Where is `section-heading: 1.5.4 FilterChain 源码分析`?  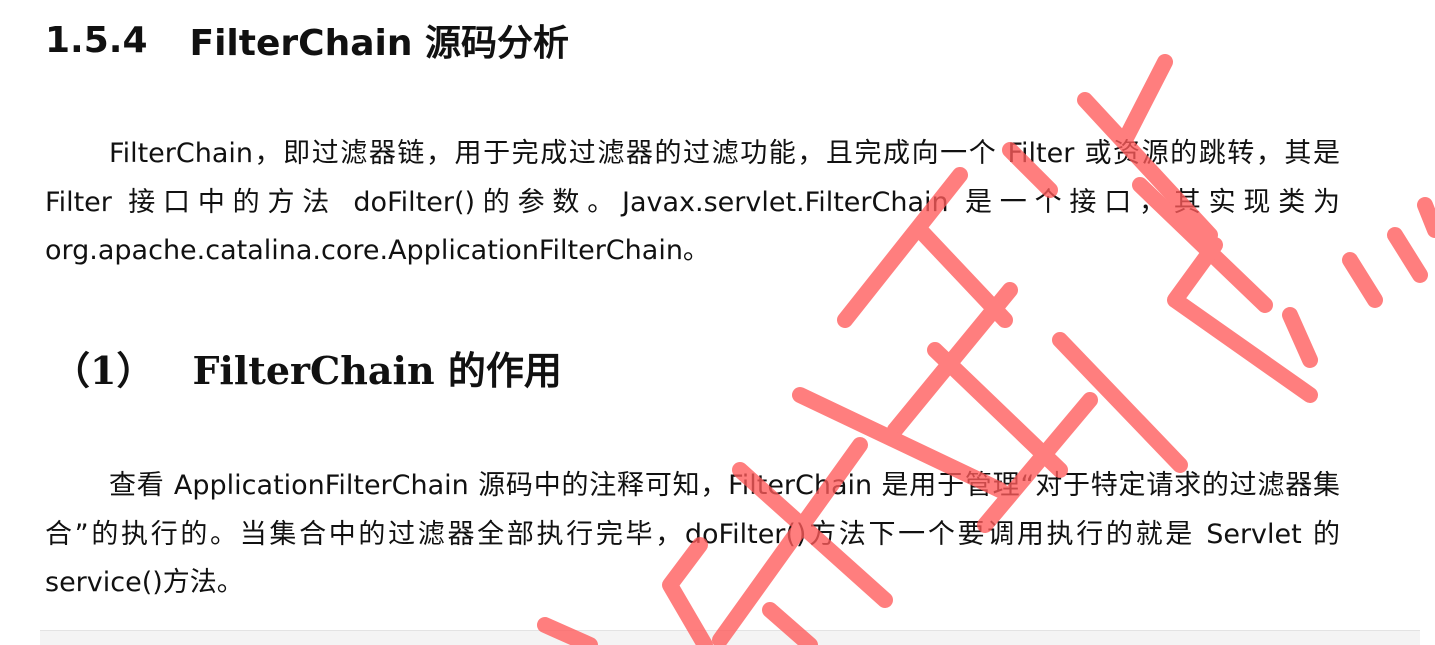 section-heading: 1.5.4 FilterChain 源码分析 is located at coordinates (307, 40).